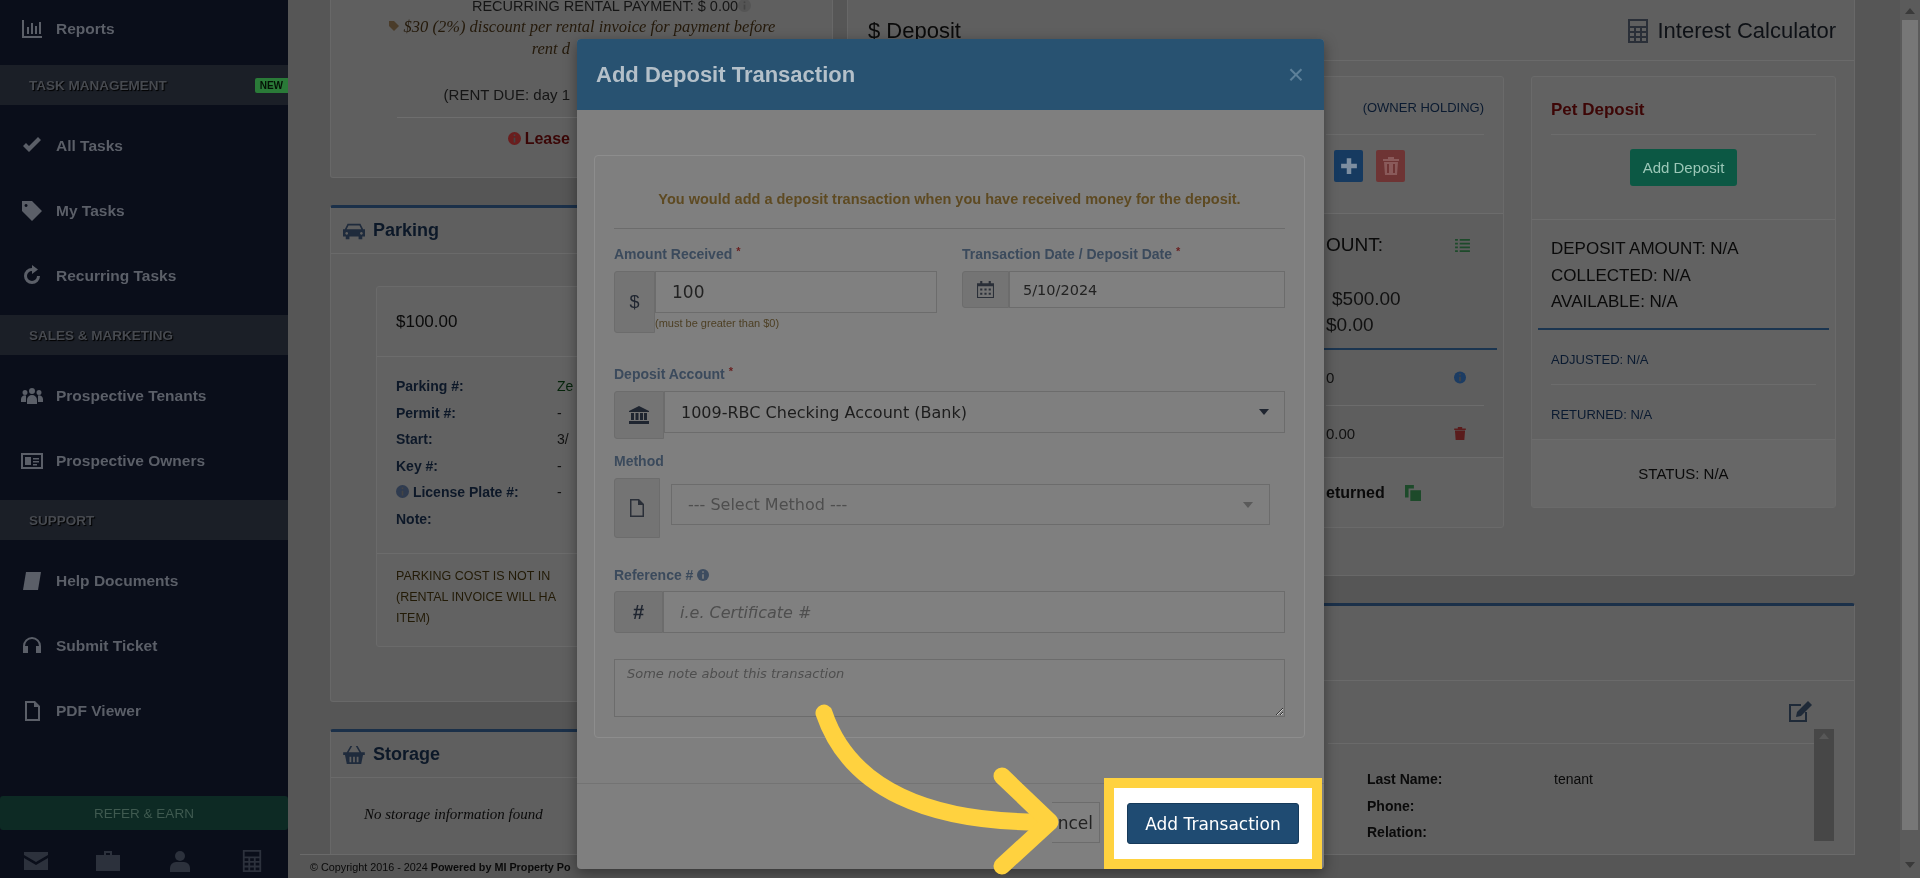 The image size is (1920, 878). What do you see at coordinates (1412, 492) in the screenshot?
I see `copy-icon` at bounding box center [1412, 492].